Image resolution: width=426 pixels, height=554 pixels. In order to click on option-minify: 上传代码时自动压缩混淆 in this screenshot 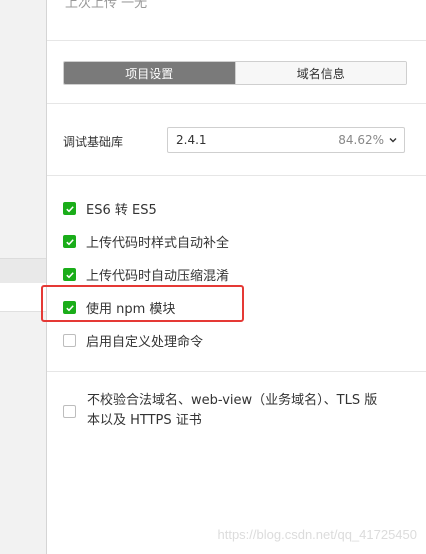, I will do `click(146, 274)`.